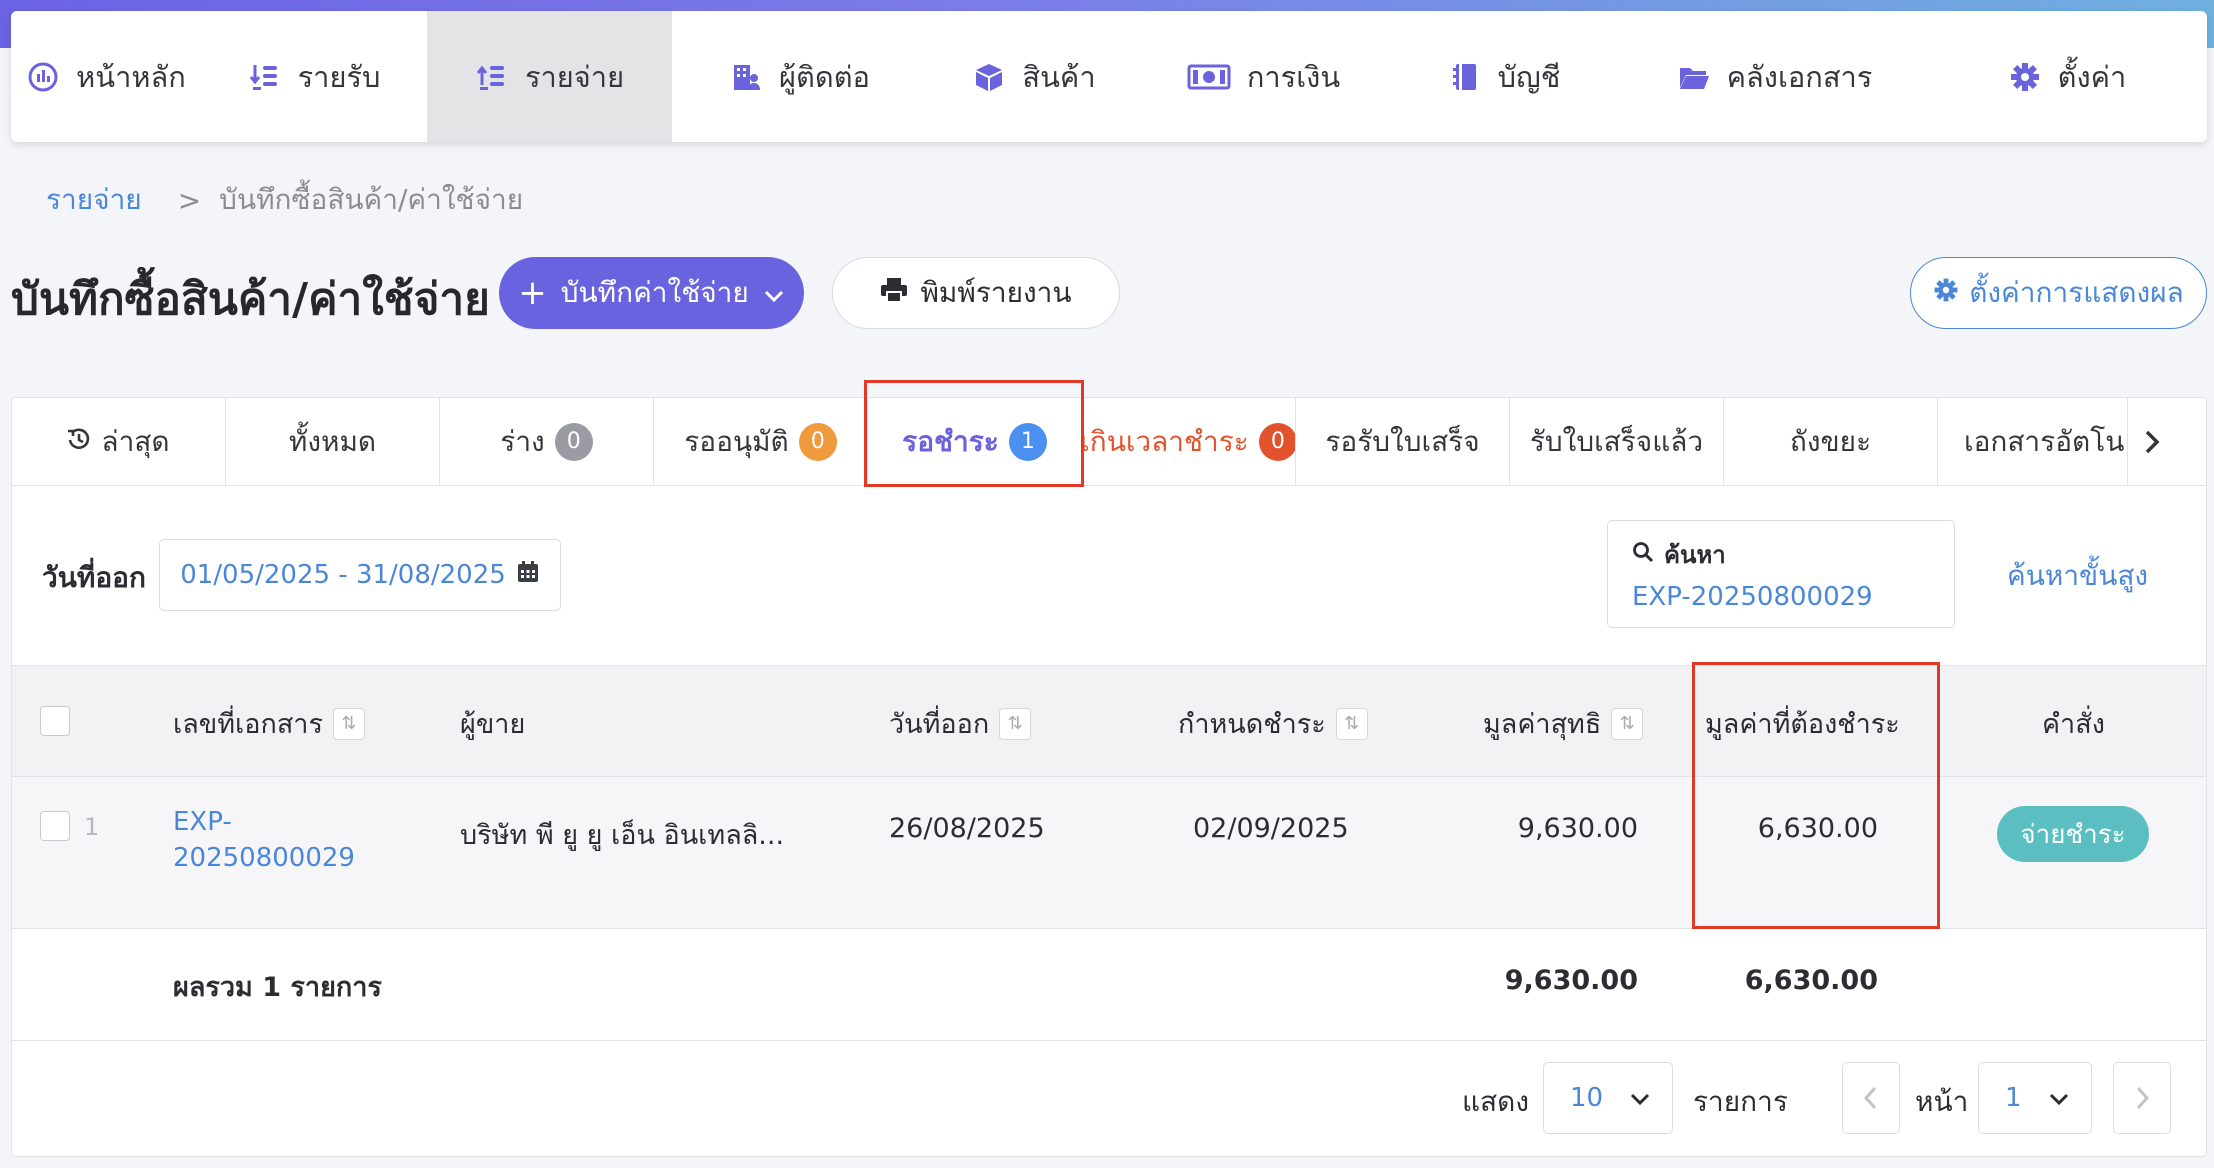  What do you see at coordinates (264, 840) in the screenshot?
I see `doc-number-link: EXP- 20250800029` at bounding box center [264, 840].